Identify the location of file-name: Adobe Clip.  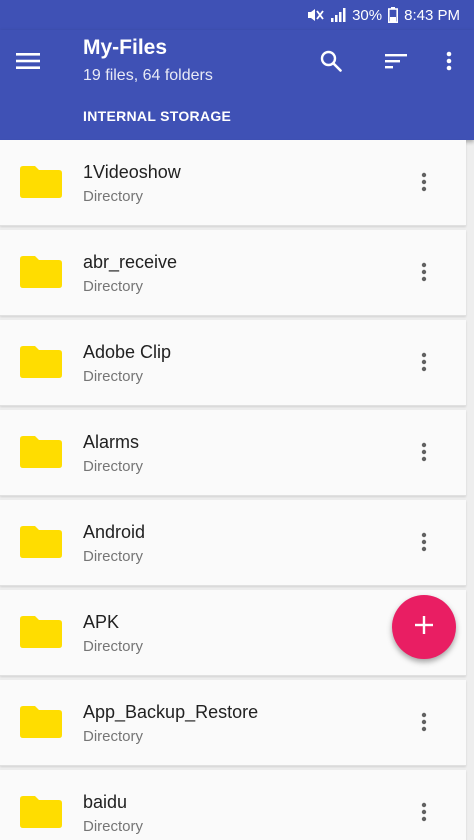
(127, 352).